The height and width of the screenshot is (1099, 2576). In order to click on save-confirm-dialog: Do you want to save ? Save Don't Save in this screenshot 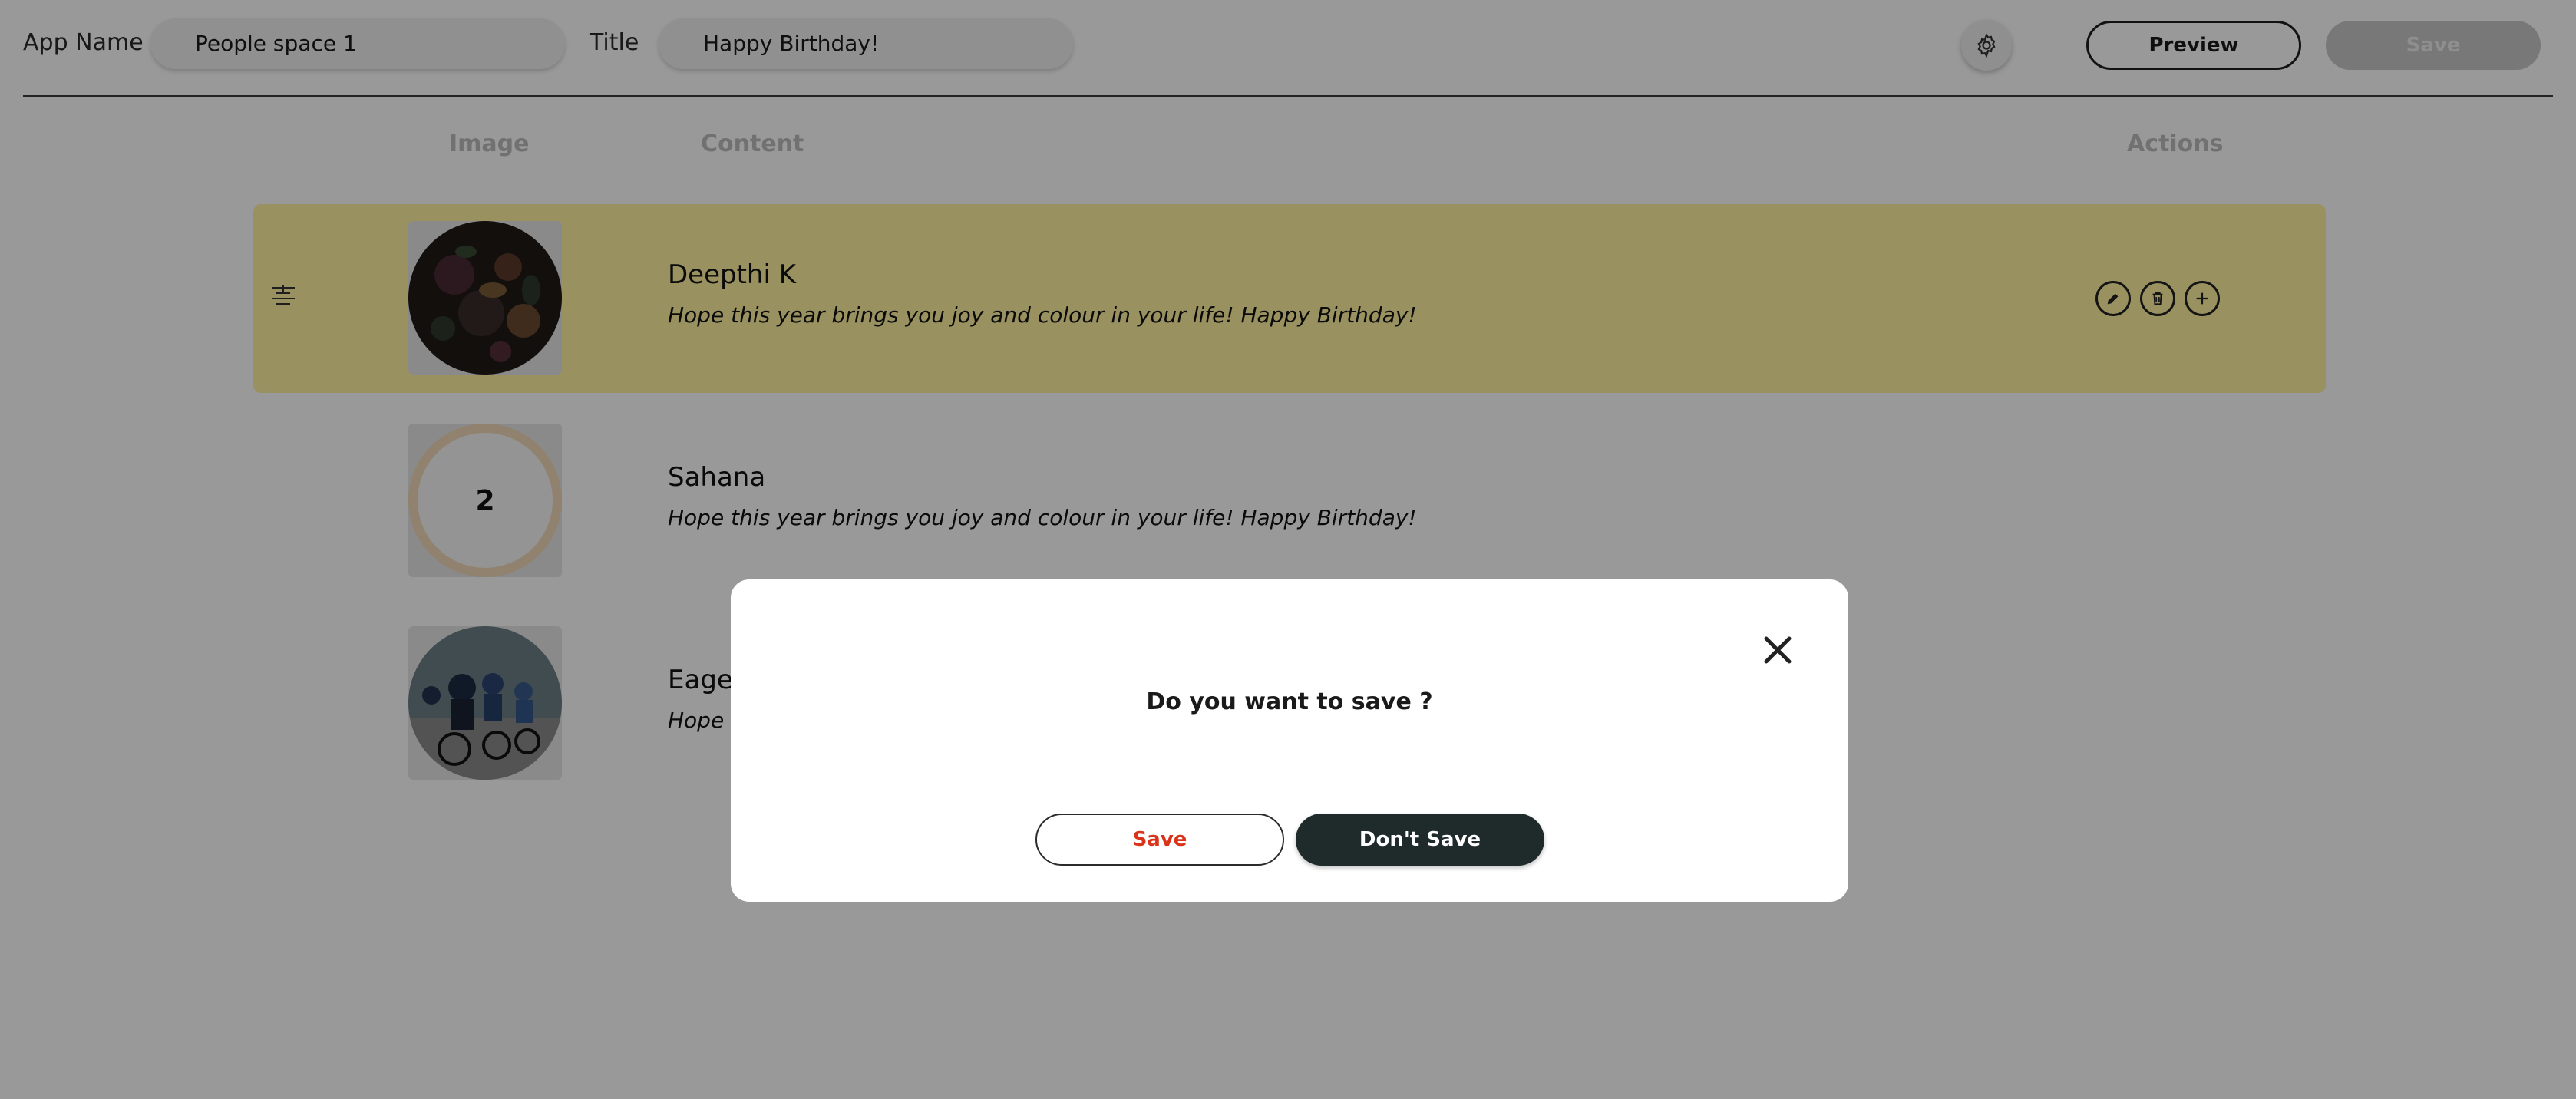, I will do `click(1289, 740)`.